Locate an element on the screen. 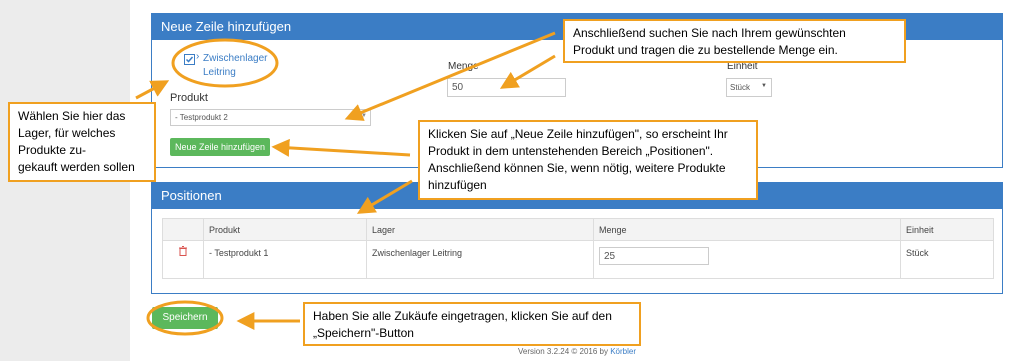 This screenshot has height=361, width=1024. company-link: Körbler is located at coordinates (623, 351).